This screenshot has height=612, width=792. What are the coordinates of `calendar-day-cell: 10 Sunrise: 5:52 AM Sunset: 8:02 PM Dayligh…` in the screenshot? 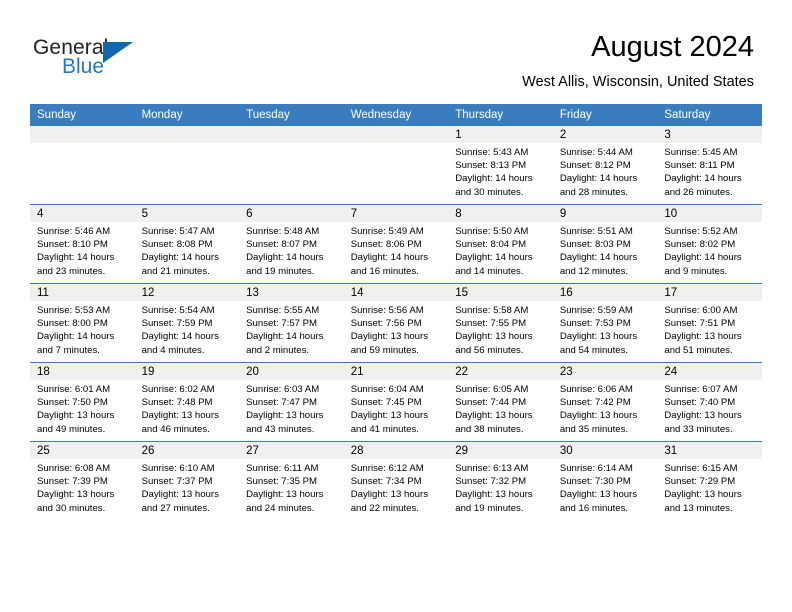 It's located at (709, 244).